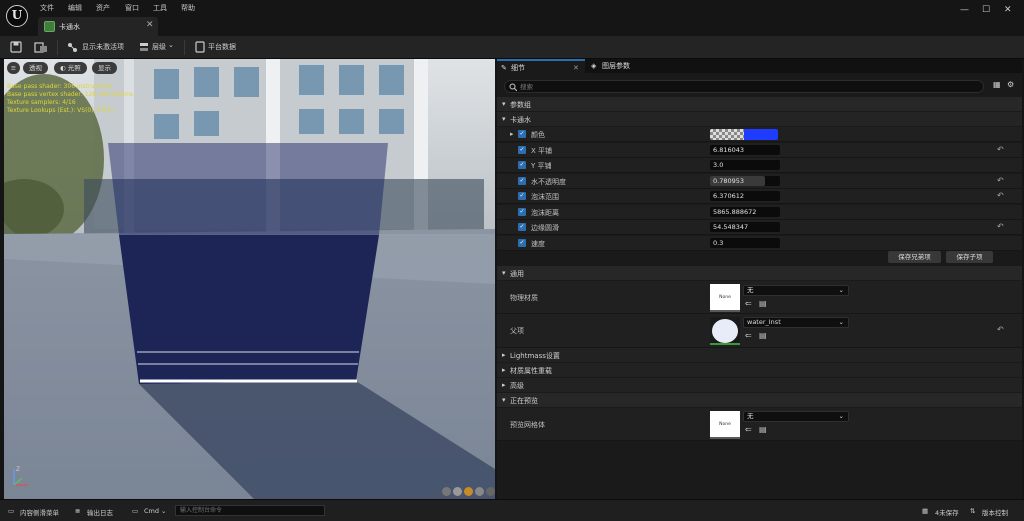  I want to click on viewport-menu-button: ≡, so click(13, 68).